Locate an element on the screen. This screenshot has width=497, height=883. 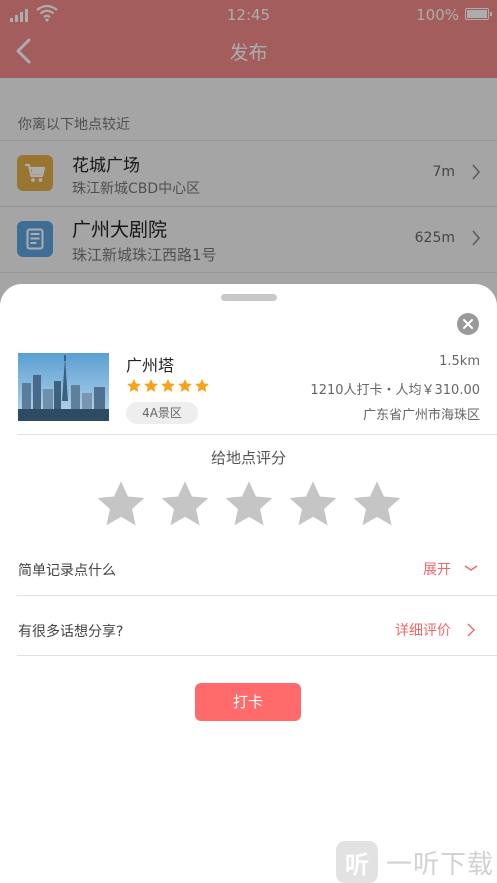
close-button is located at coordinates (468, 324).